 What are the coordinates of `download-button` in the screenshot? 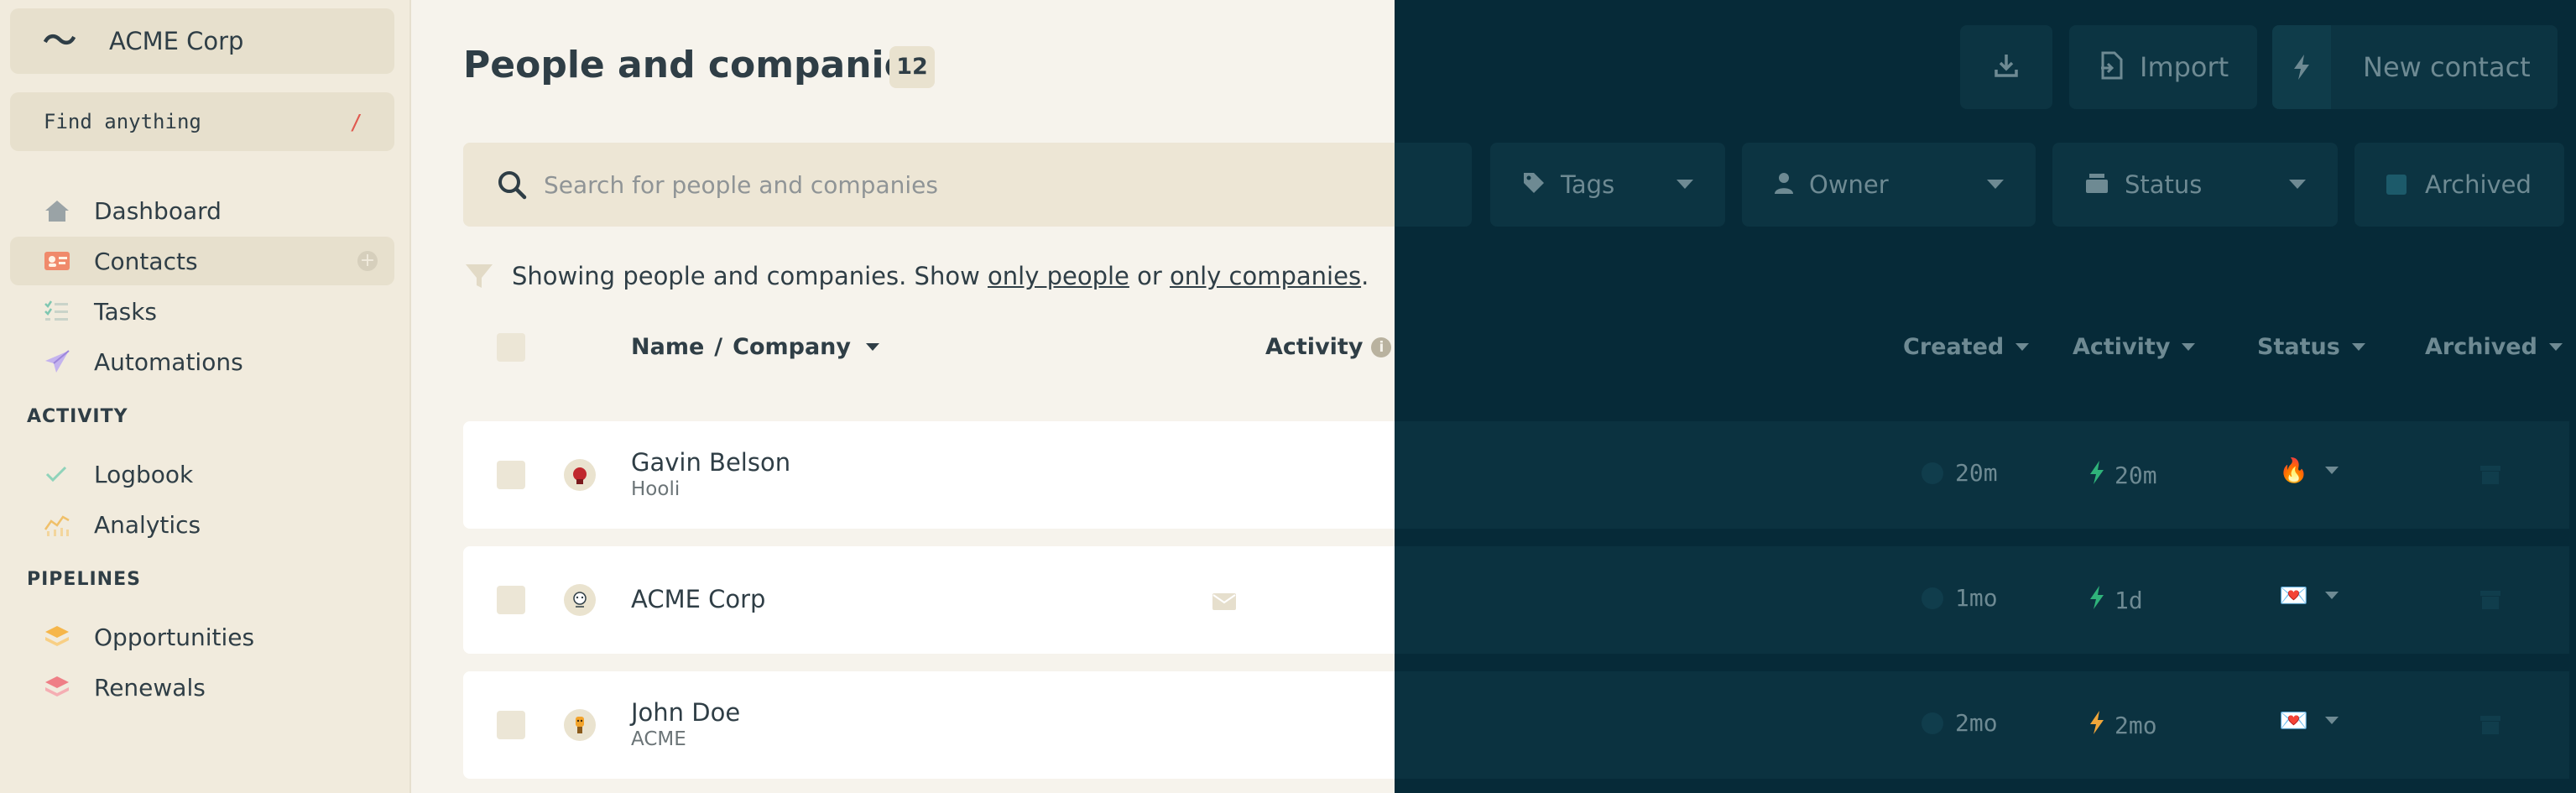 It's located at (2006, 67).